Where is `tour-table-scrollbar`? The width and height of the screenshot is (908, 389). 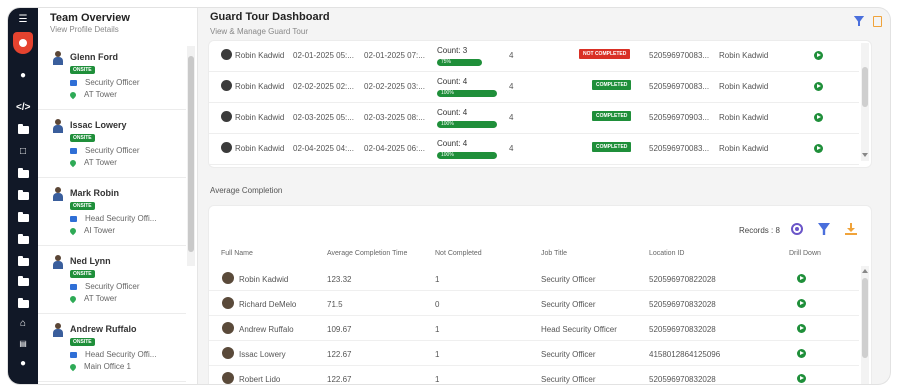 tour-table-scrollbar is located at coordinates (865, 102).